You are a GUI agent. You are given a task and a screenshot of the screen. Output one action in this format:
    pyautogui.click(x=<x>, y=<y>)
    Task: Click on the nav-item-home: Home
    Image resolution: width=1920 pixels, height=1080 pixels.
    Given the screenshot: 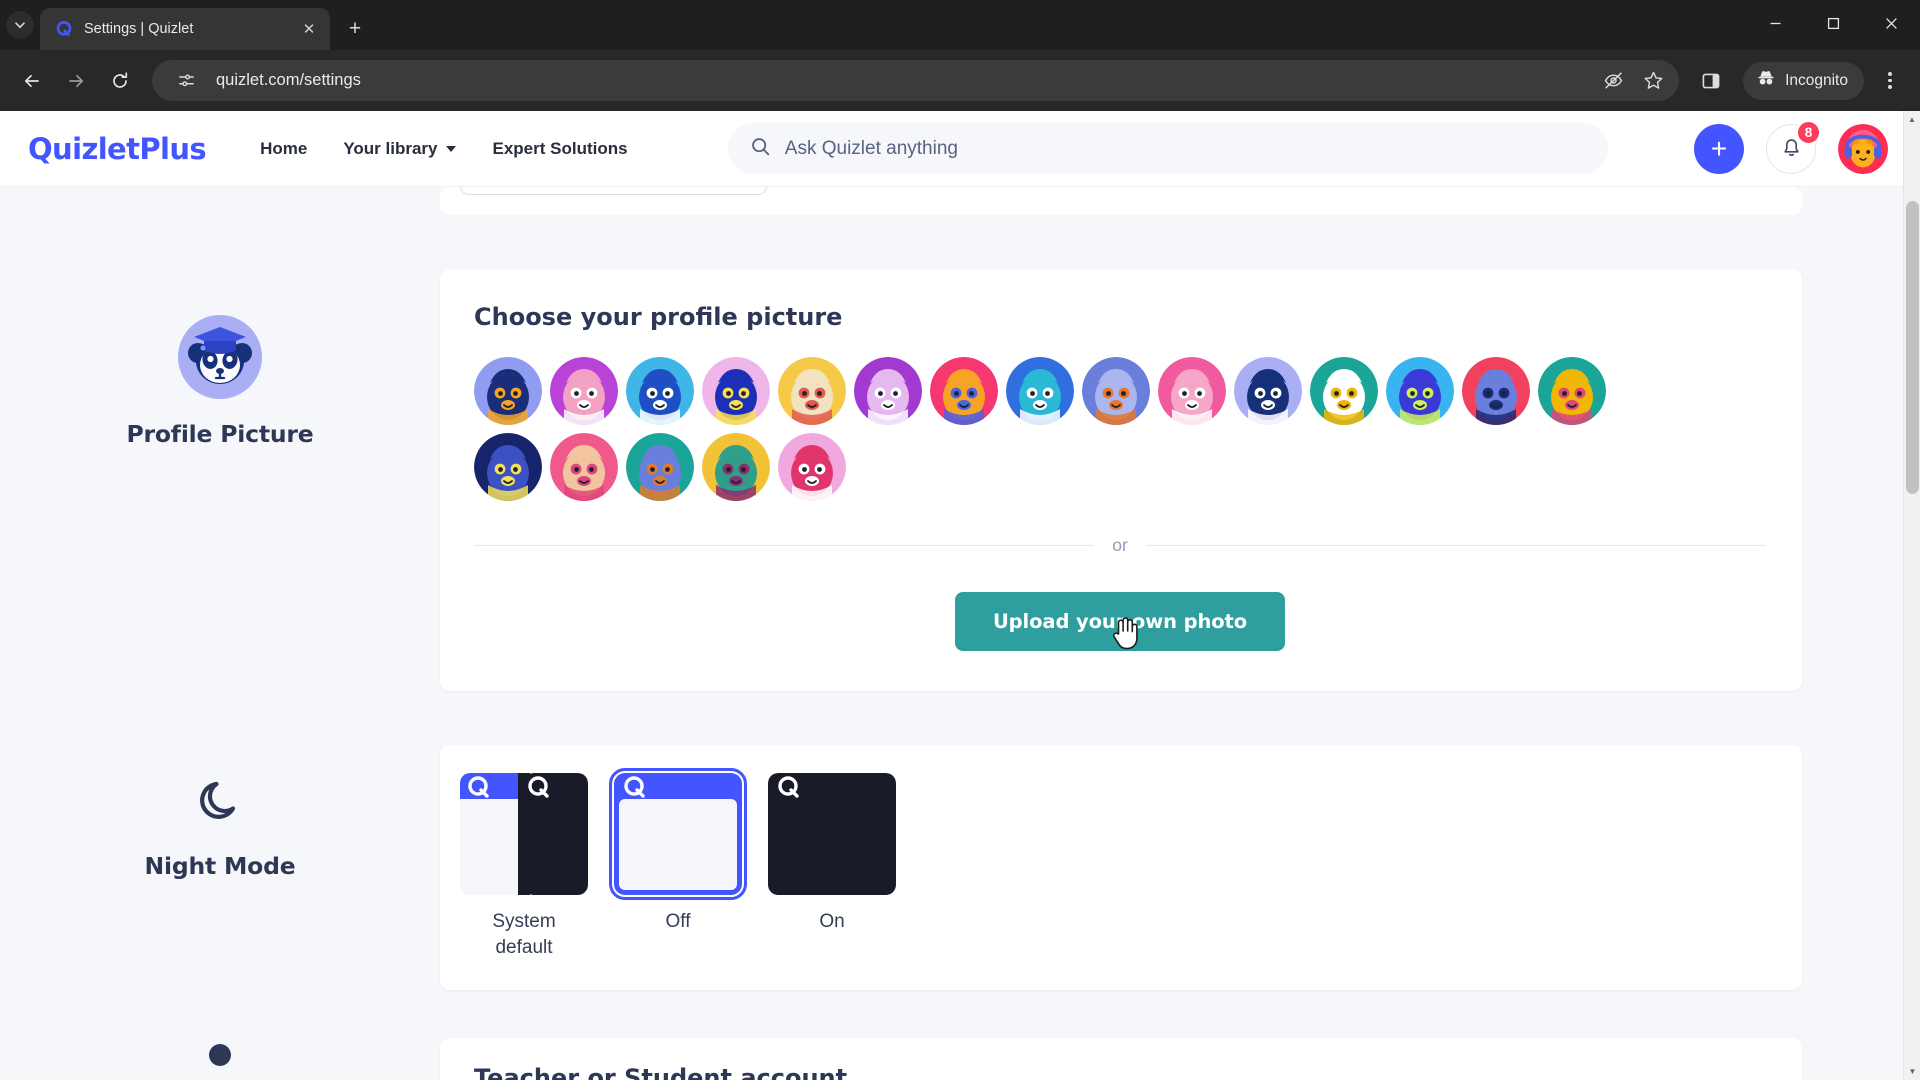 What is the action you would take?
    pyautogui.click(x=283, y=149)
    